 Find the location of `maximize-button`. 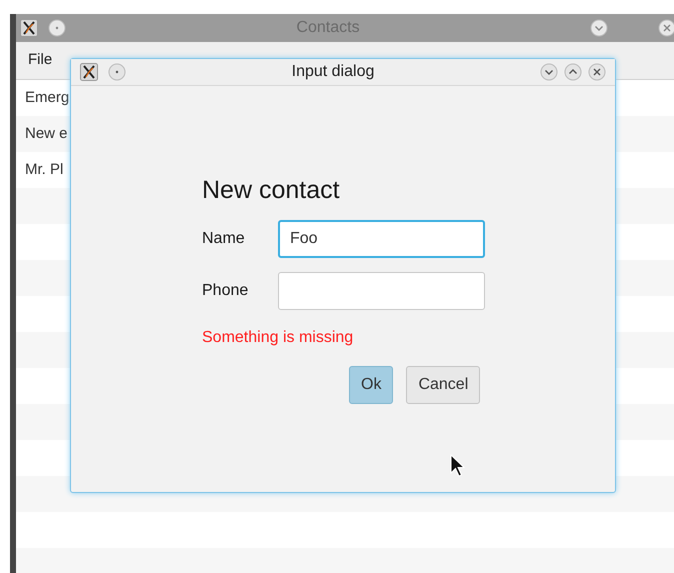

maximize-button is located at coordinates (573, 72).